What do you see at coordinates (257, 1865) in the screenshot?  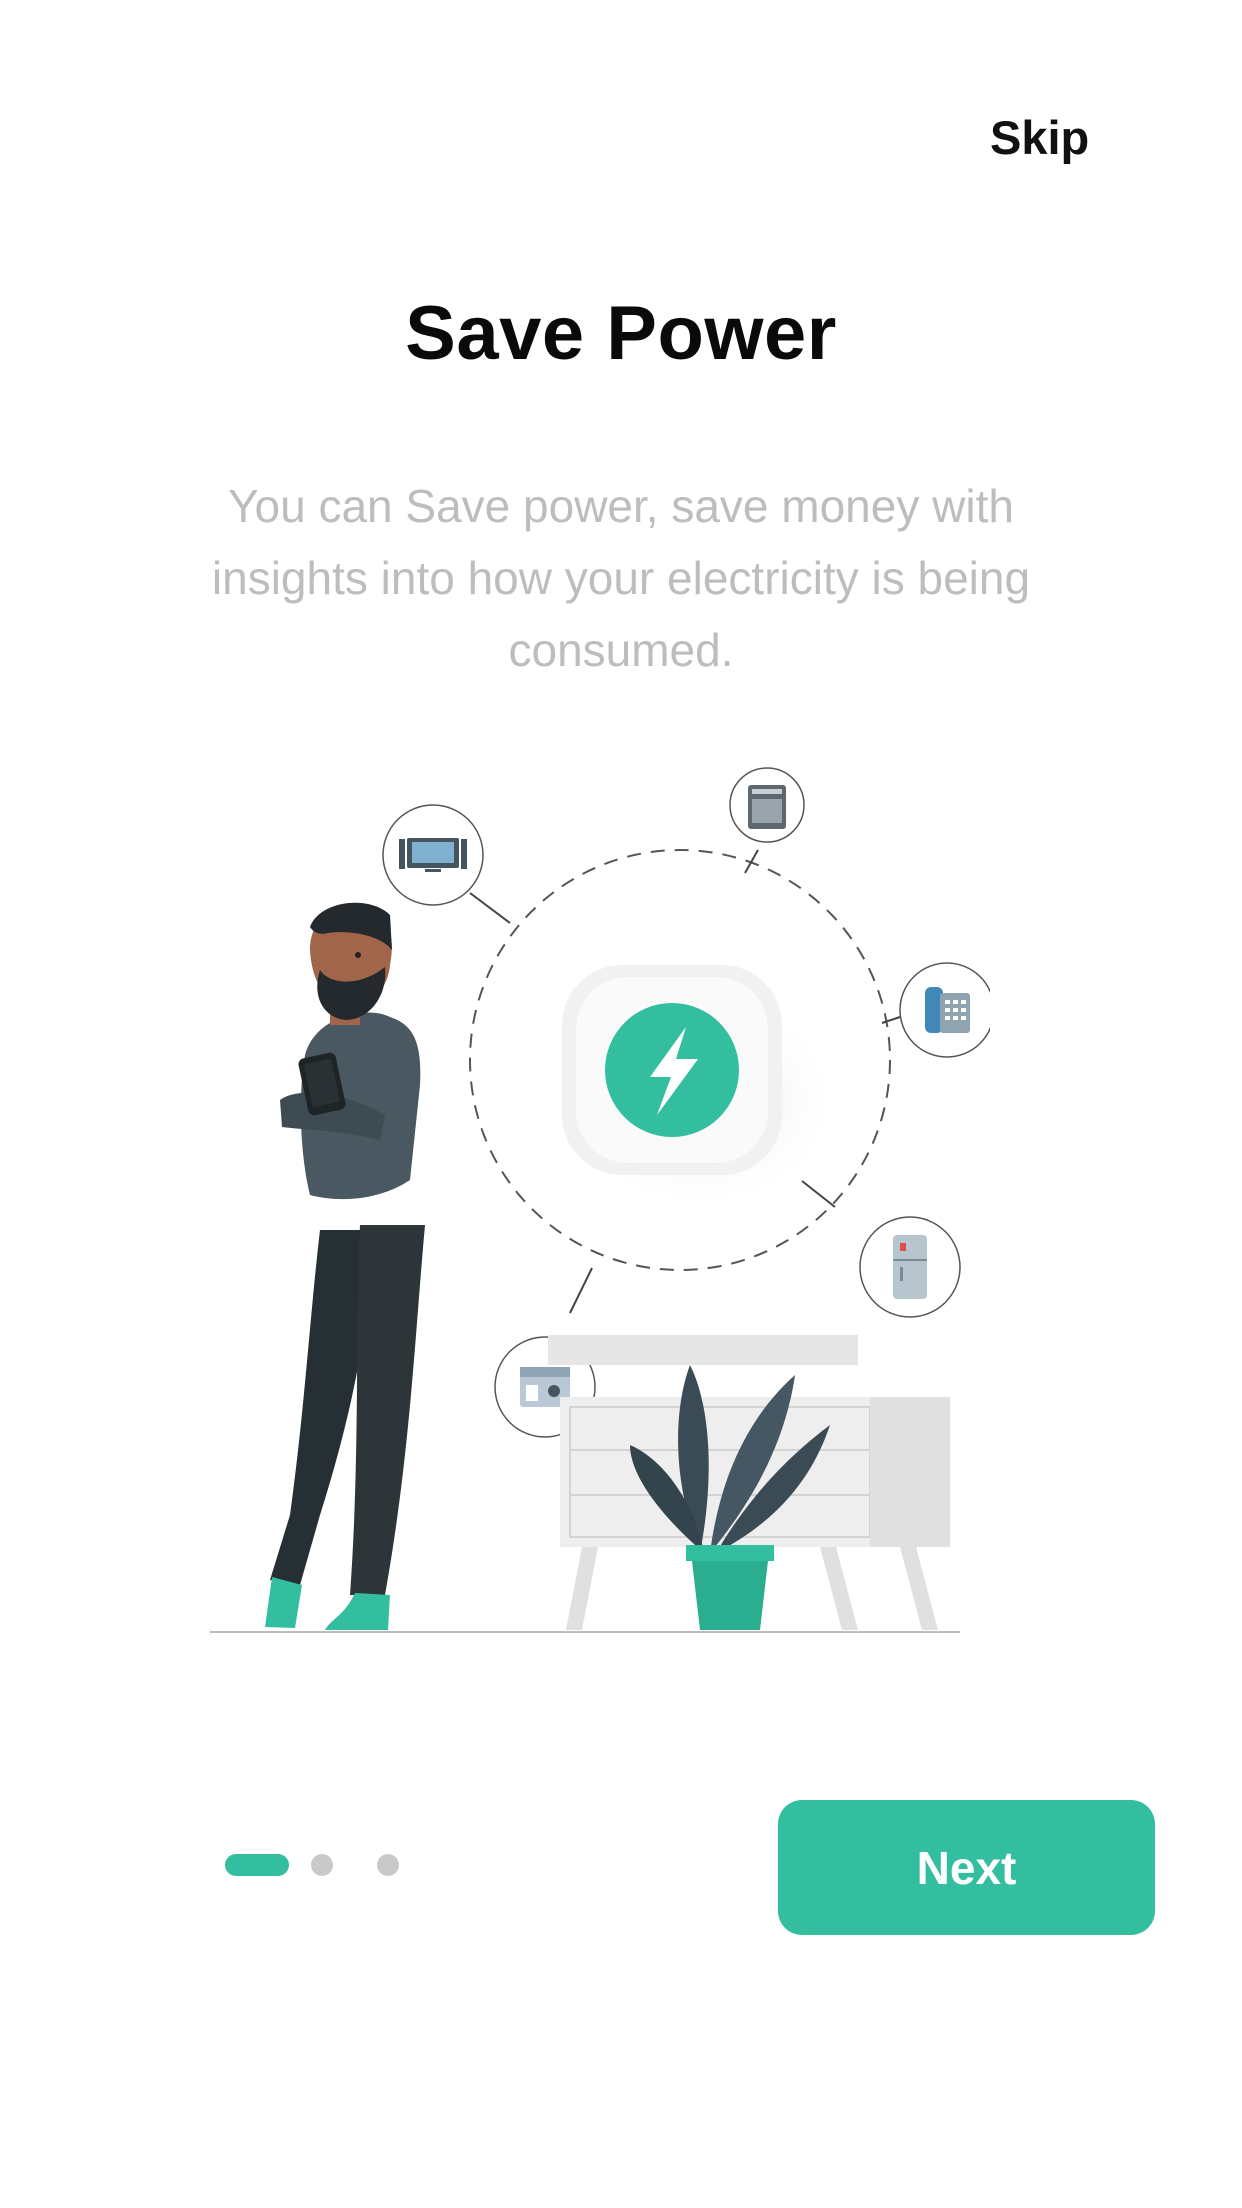 I see `page-dot-active` at bounding box center [257, 1865].